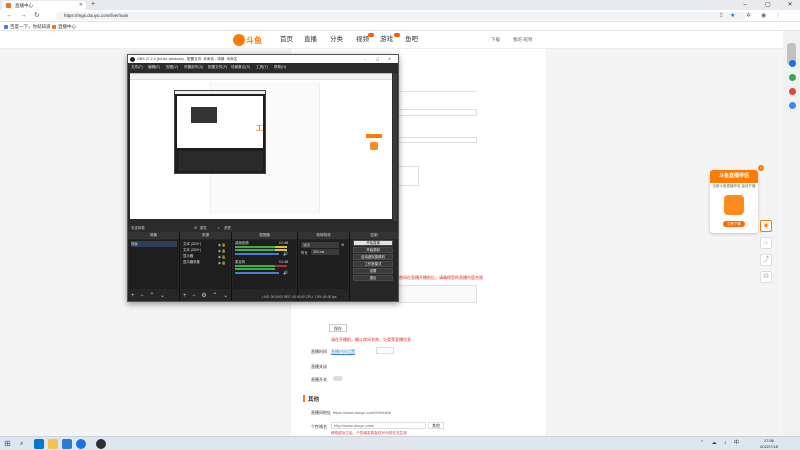  I want to click on obs-preview: 工, so click(263, 148).